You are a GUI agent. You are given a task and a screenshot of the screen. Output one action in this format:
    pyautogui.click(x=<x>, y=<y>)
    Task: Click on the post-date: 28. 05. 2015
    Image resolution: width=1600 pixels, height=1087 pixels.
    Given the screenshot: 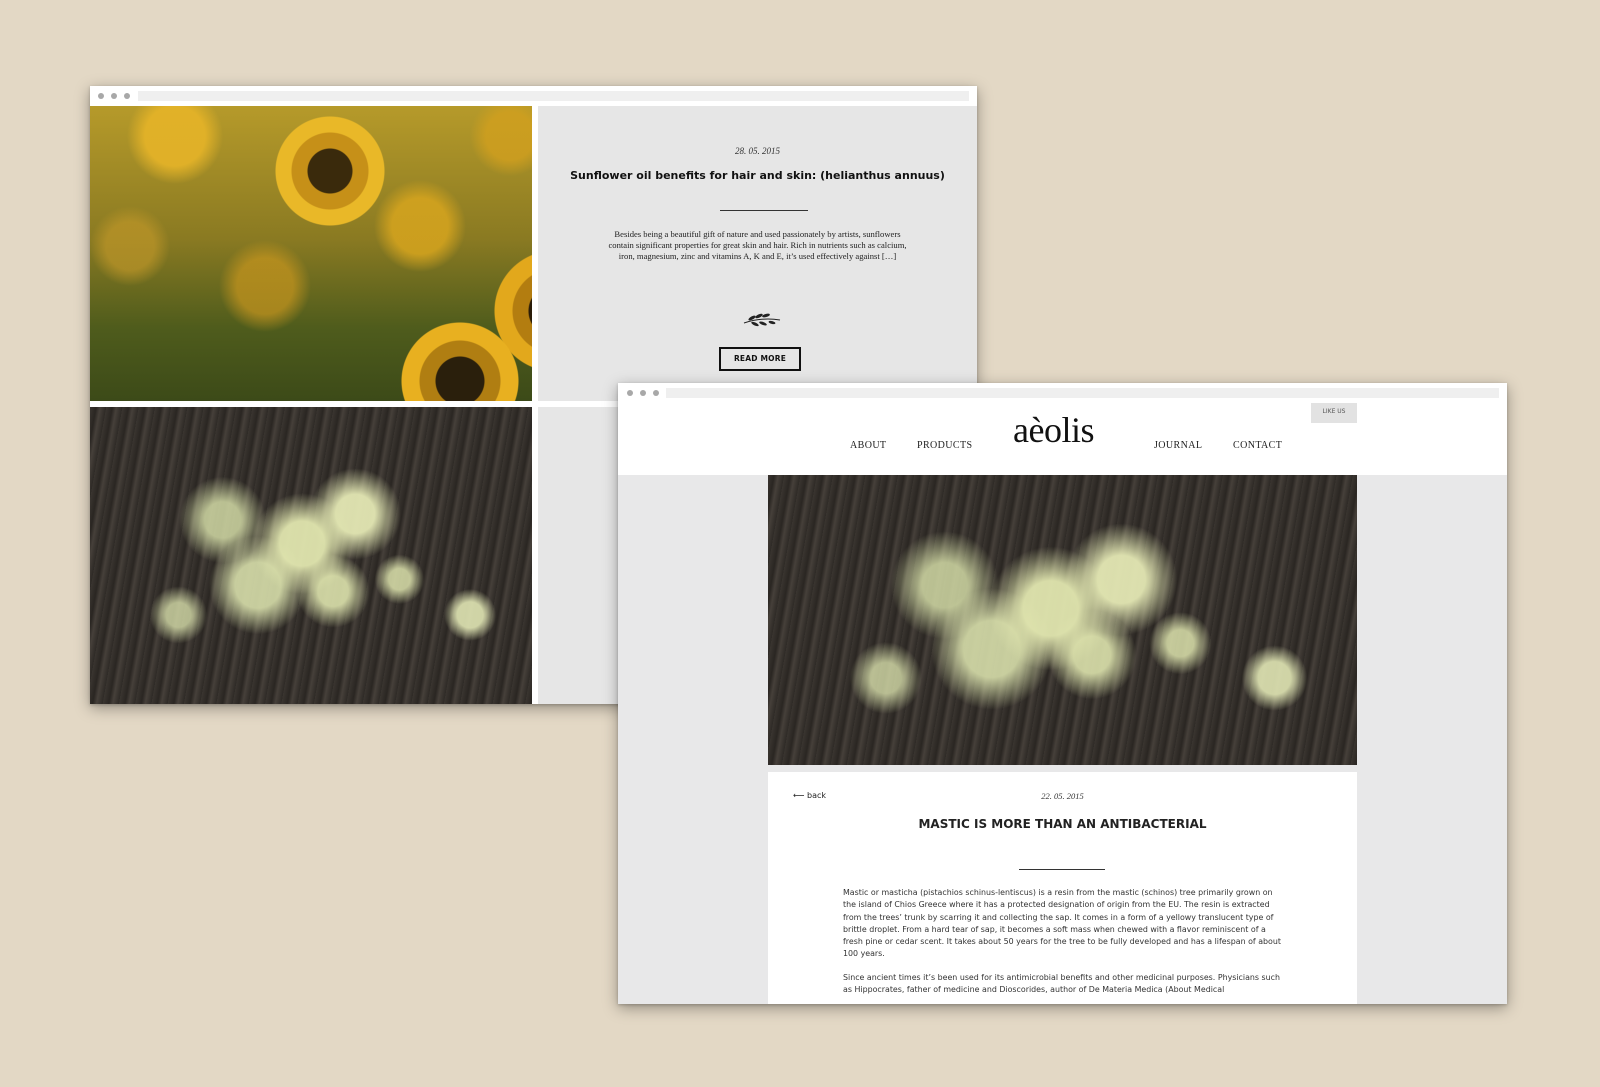 What is the action you would take?
    pyautogui.click(x=757, y=151)
    